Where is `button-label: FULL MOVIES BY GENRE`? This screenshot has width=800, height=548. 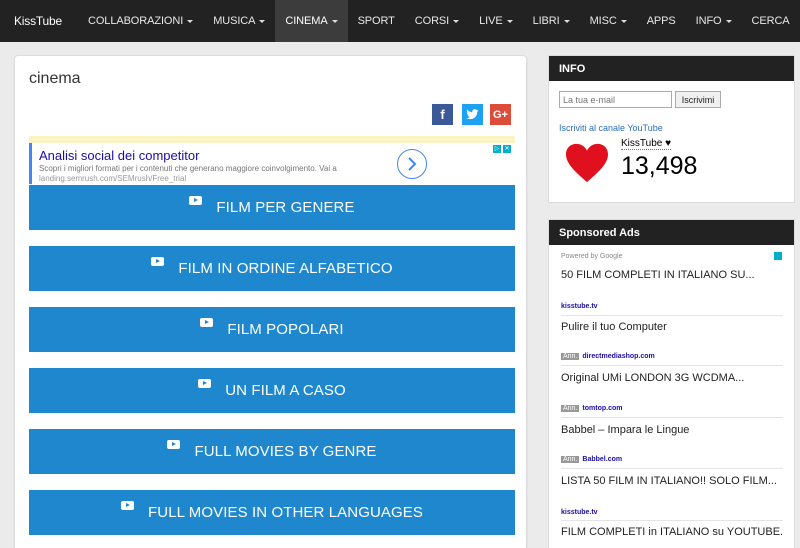
button-label: FULL MOVIES BY GENRE is located at coordinates (285, 451).